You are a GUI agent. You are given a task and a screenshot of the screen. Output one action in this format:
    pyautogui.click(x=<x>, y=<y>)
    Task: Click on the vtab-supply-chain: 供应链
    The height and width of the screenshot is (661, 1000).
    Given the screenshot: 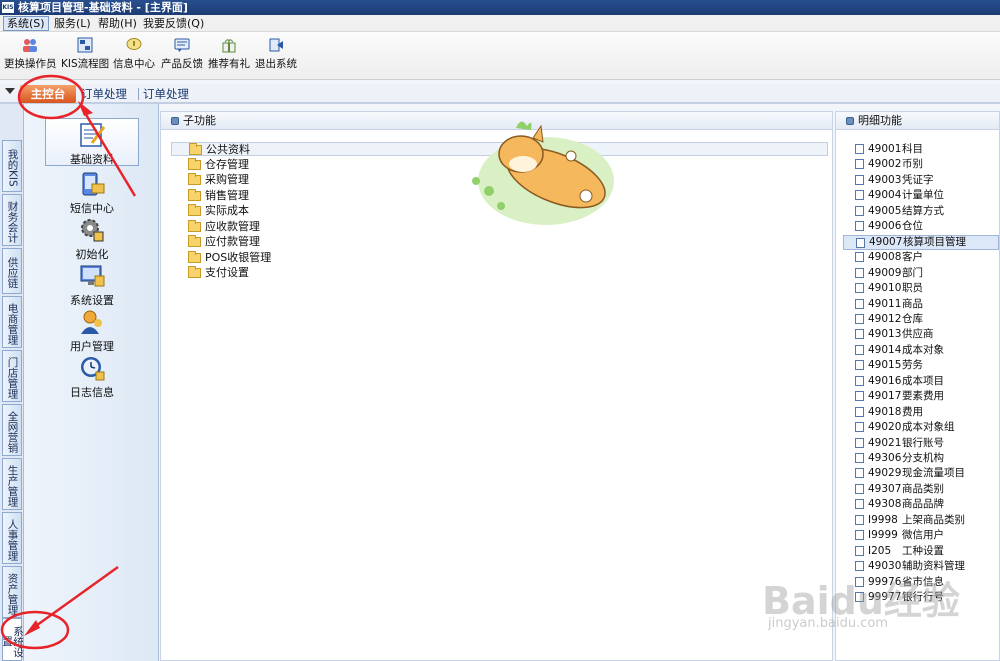 What is the action you would take?
    pyautogui.click(x=12, y=271)
    